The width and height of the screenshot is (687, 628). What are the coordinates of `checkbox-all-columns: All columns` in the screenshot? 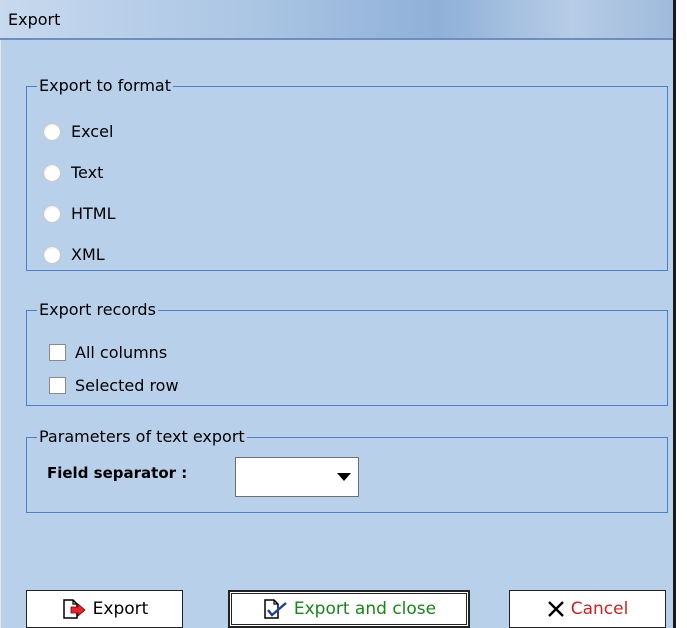 It's located at (108, 352).